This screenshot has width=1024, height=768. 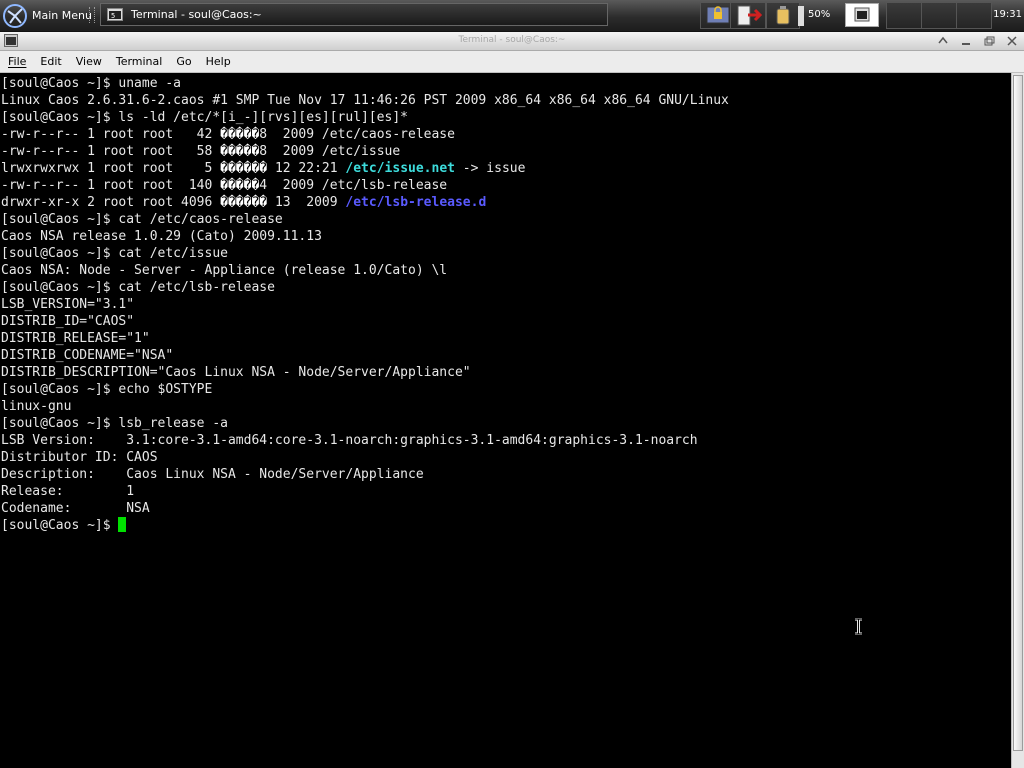 What do you see at coordinates (68, 304) in the screenshot?
I see `terminal-text-segment: LSB_VERSION="3.1"` at bounding box center [68, 304].